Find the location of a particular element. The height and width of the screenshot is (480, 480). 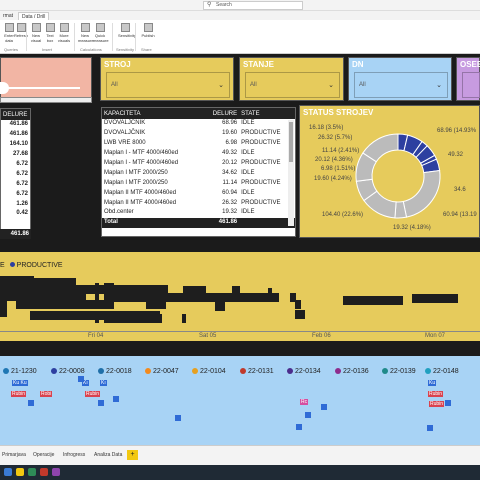

column-header-state: STATE is located at coordinates (267, 113).